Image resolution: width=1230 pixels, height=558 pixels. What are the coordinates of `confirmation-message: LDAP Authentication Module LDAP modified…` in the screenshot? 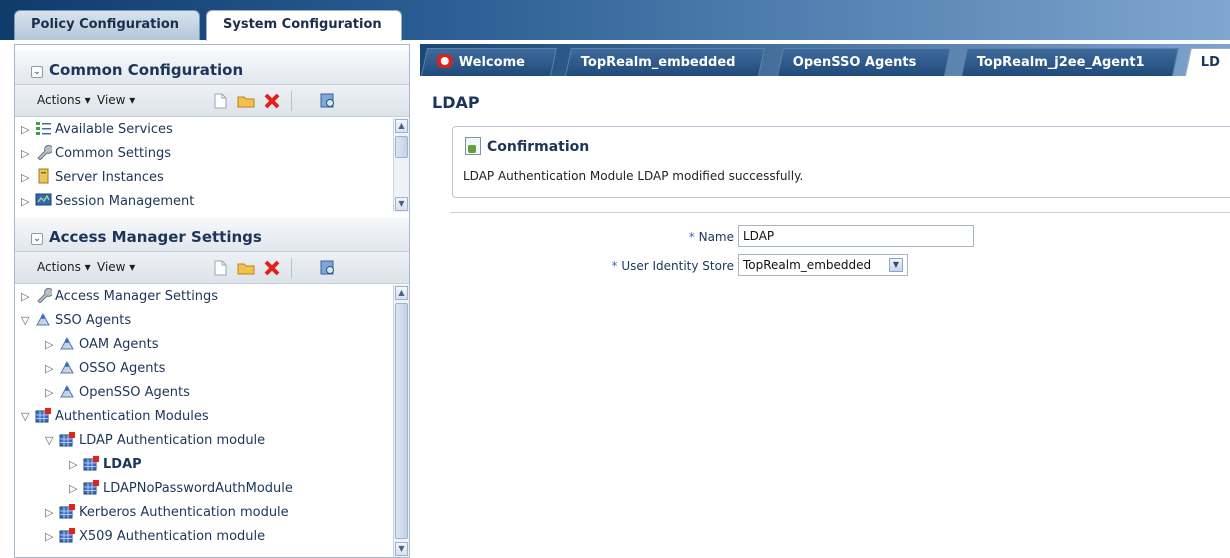 It's located at (633, 176).